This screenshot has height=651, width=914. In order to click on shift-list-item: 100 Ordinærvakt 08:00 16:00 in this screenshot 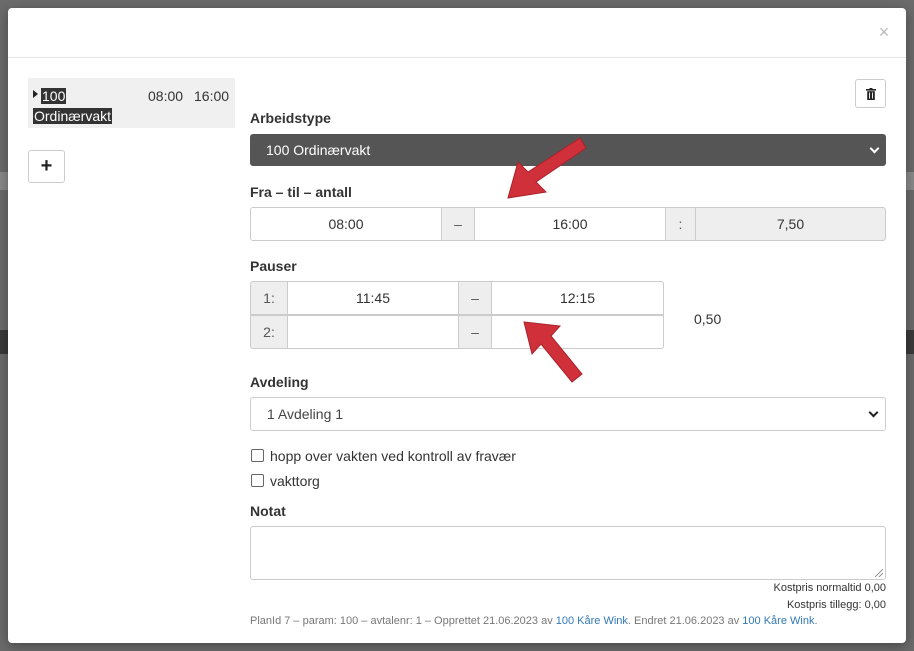, I will do `click(131, 103)`.